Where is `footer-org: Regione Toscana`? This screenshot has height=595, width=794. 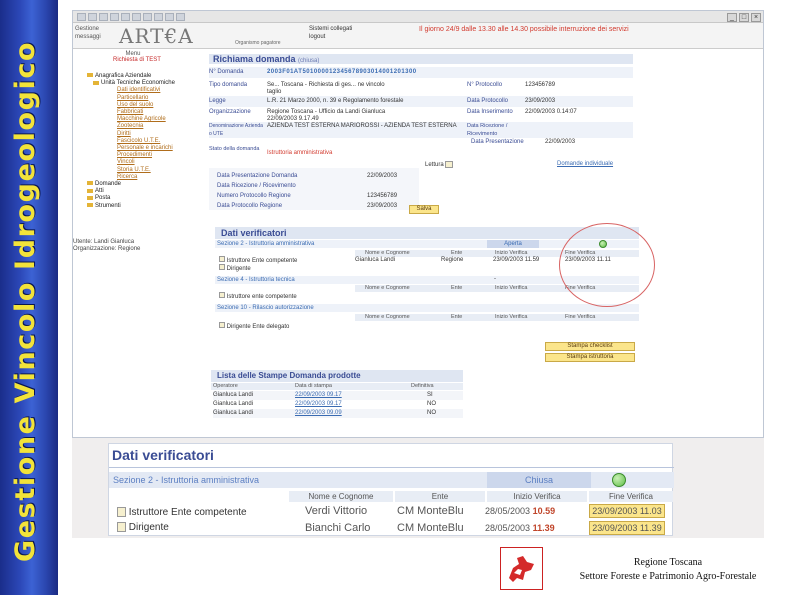
footer-org: Regione Toscana is located at coordinates (668, 562).